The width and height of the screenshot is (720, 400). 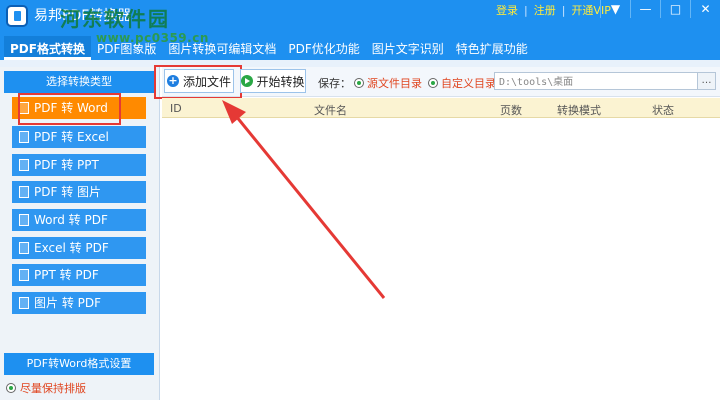 What do you see at coordinates (545, 10) in the screenshot?
I see `register-link: 注册` at bounding box center [545, 10].